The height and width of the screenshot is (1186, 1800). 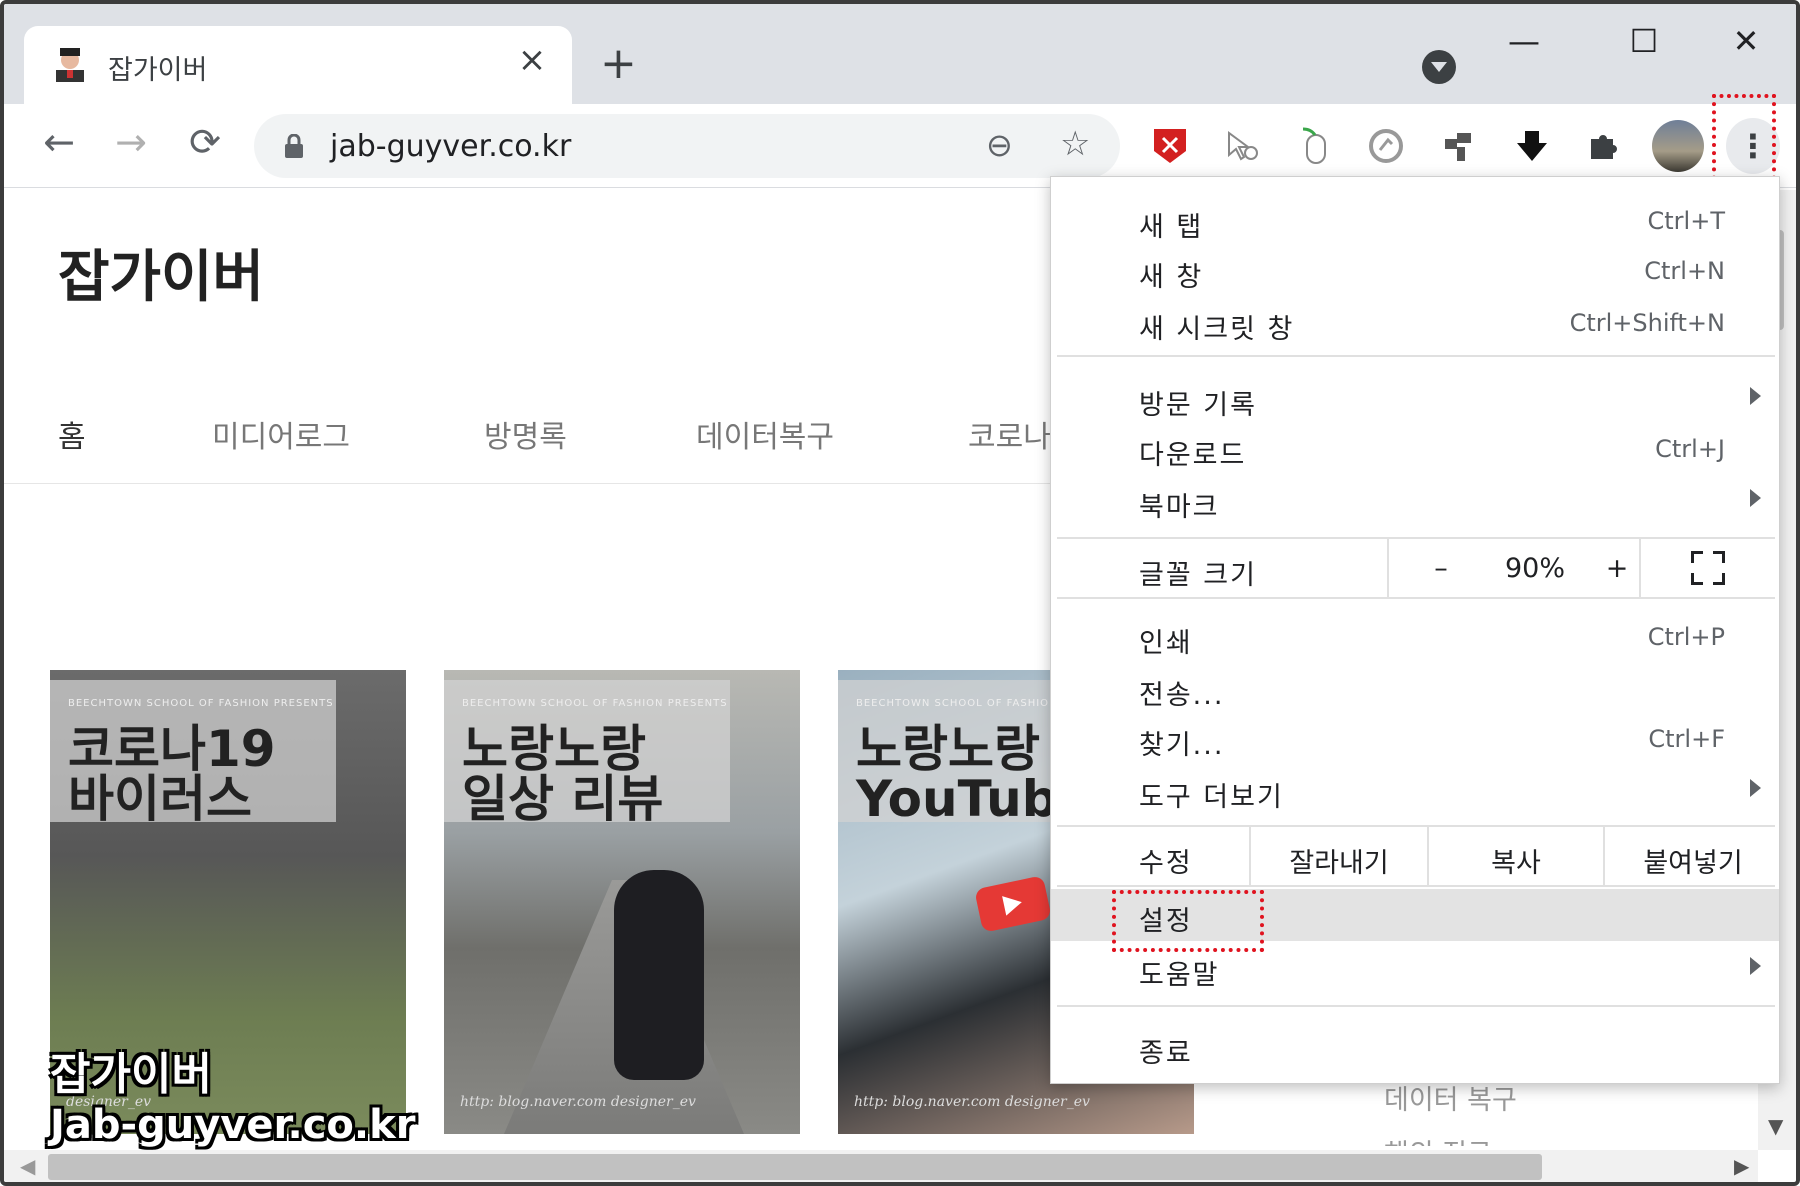 What do you see at coordinates (70, 65) in the screenshot?
I see `favicon-icon` at bounding box center [70, 65].